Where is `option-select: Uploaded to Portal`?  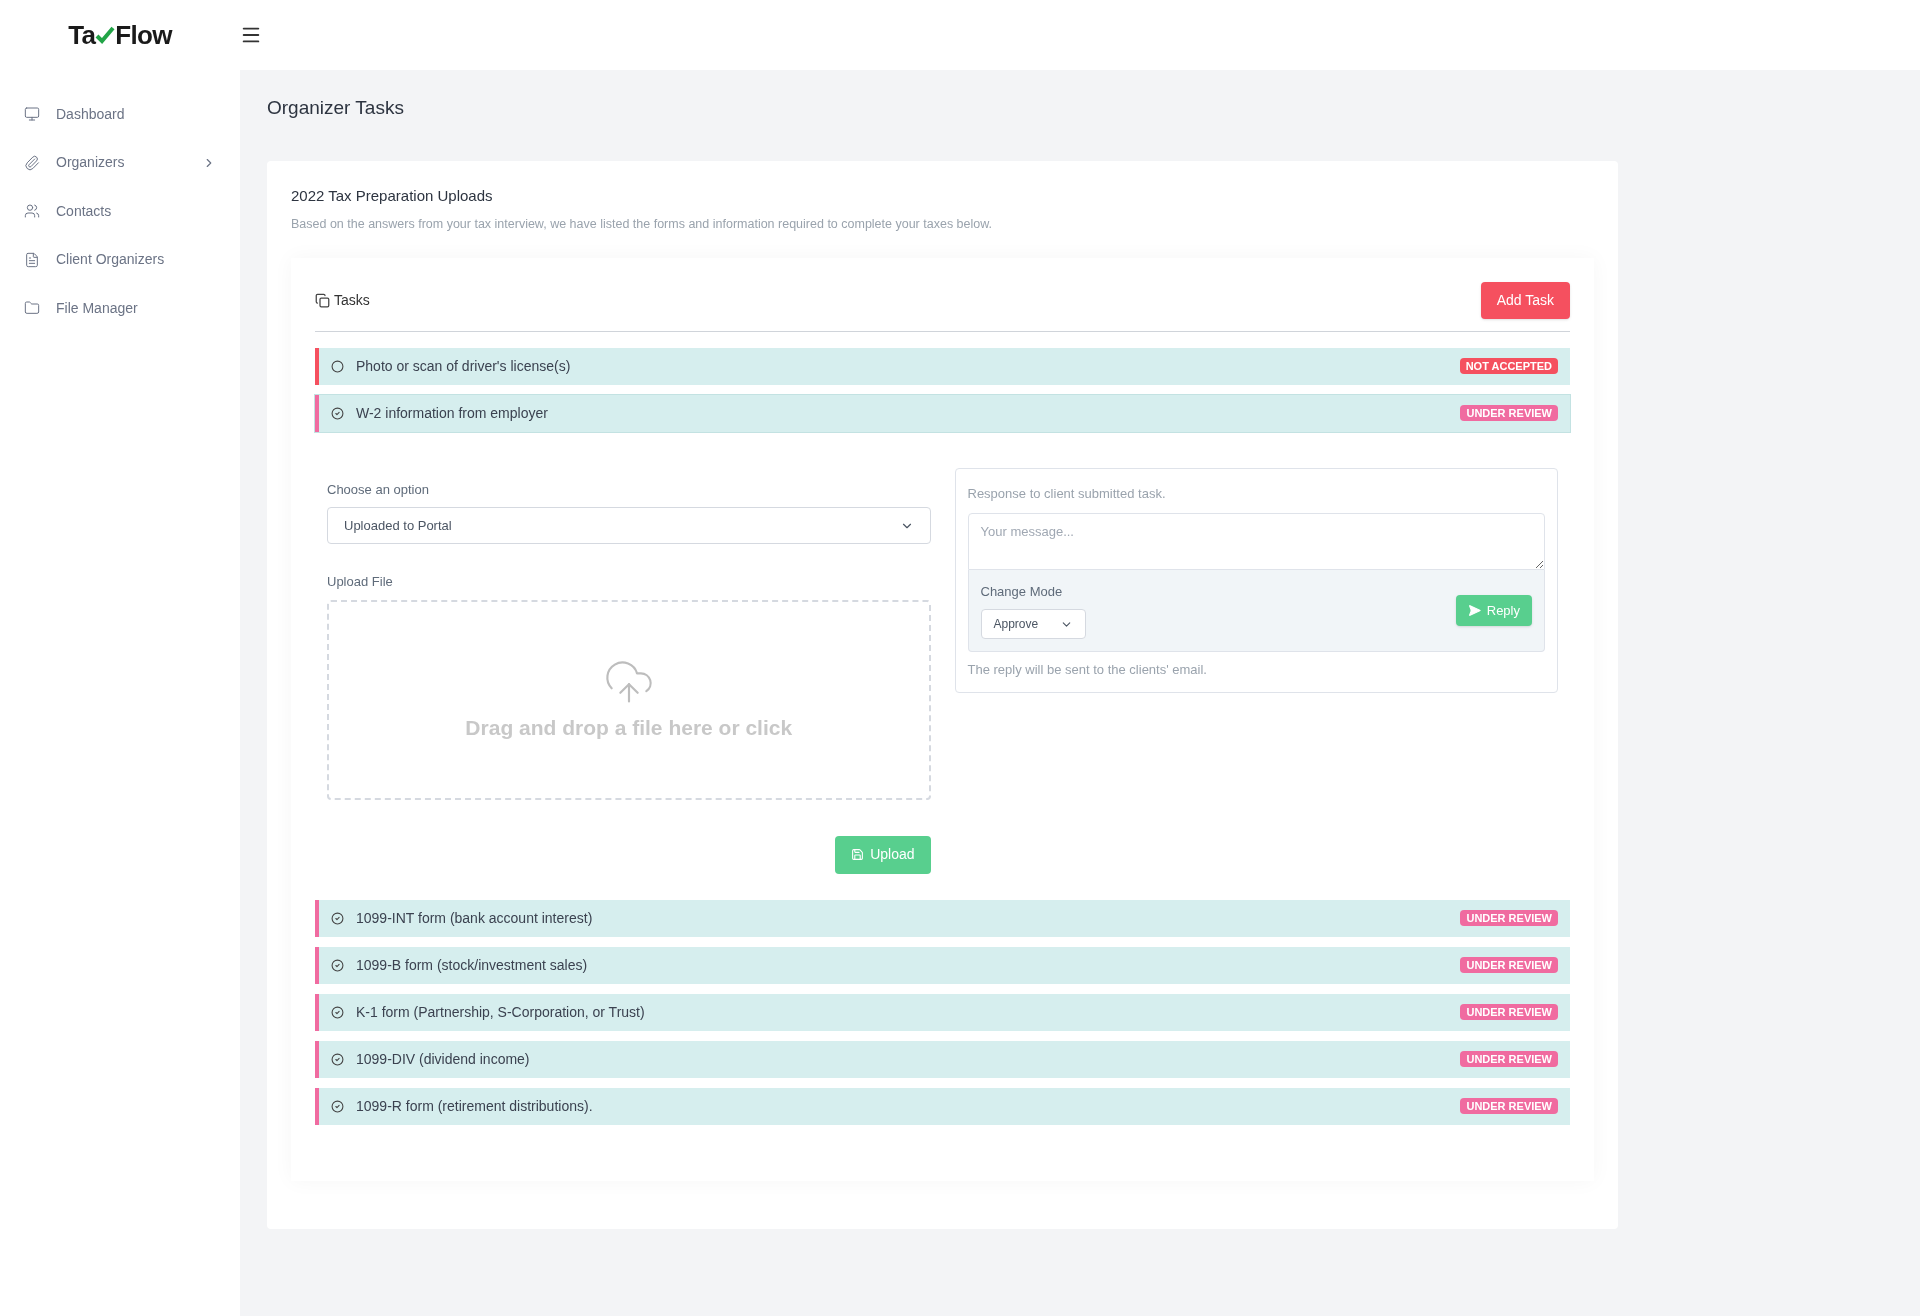 option-select: Uploaded to Portal is located at coordinates (629, 526).